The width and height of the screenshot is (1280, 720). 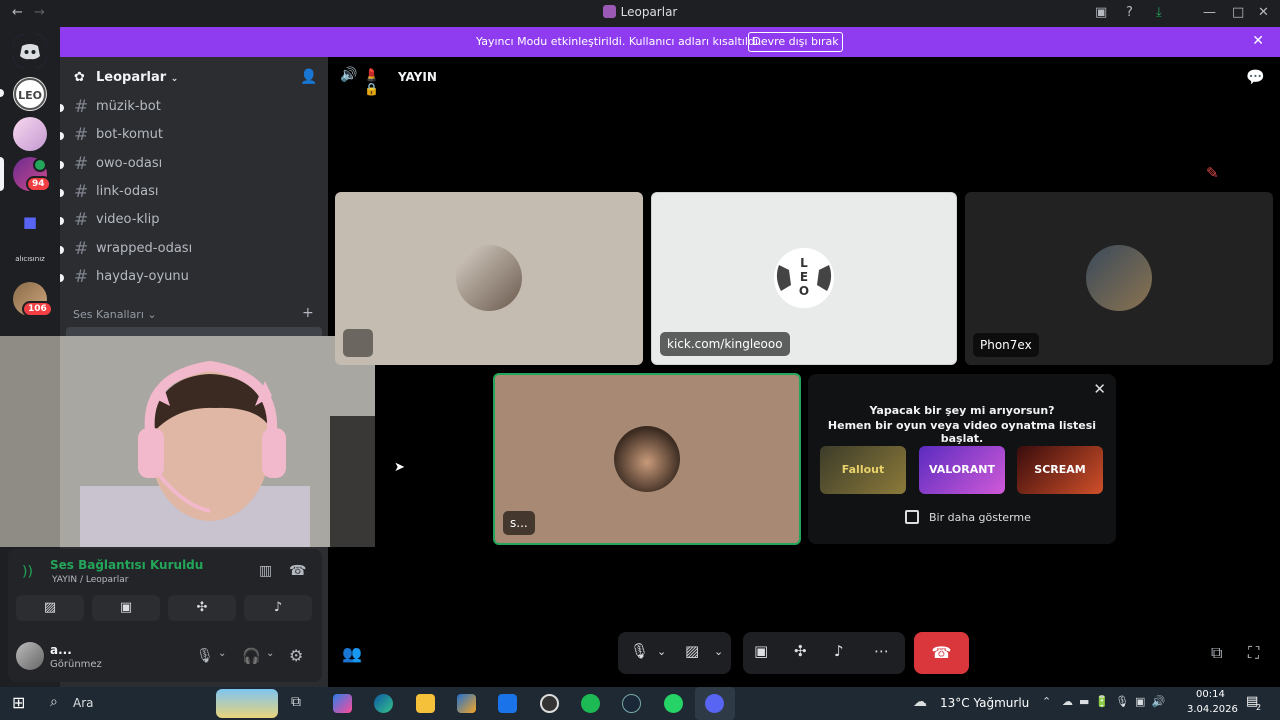 What do you see at coordinates (129, 163) in the screenshot?
I see `channel-name: owo-odası` at bounding box center [129, 163].